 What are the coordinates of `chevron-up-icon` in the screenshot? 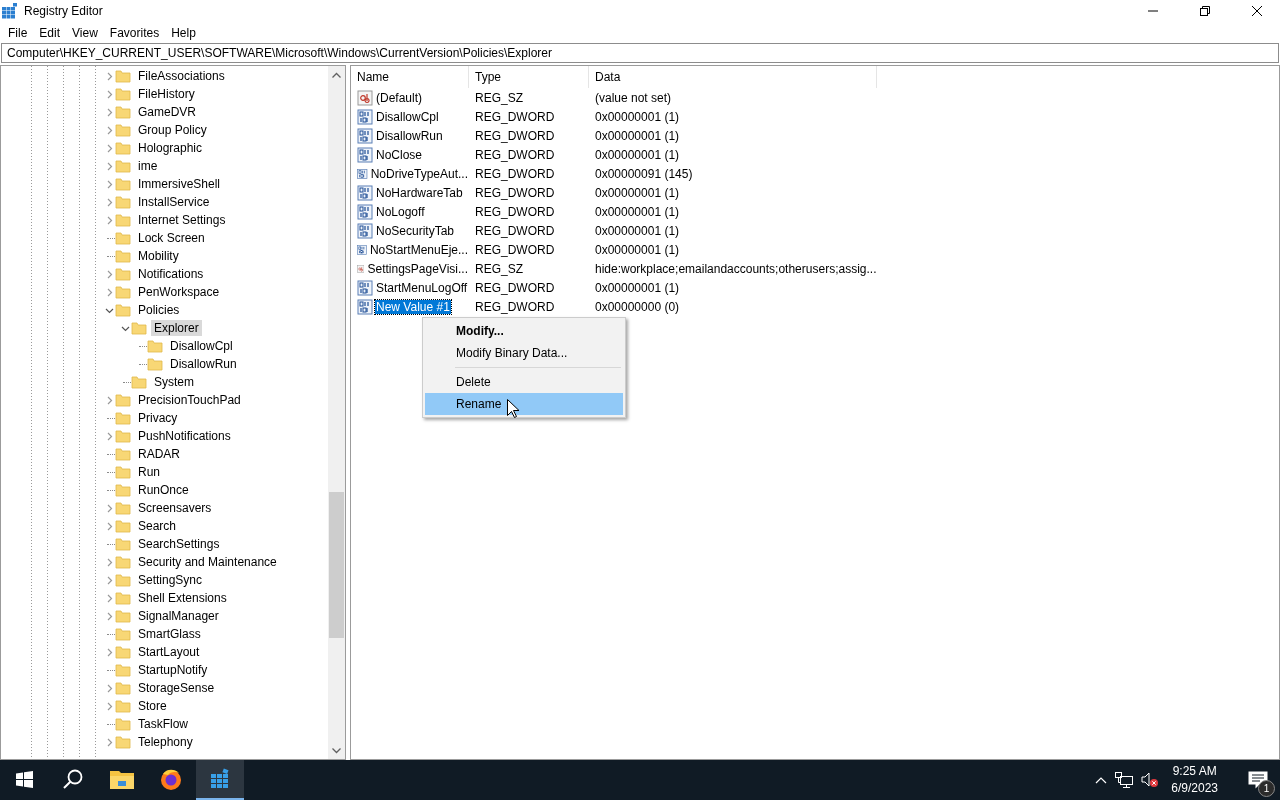 It's located at (1101, 780).